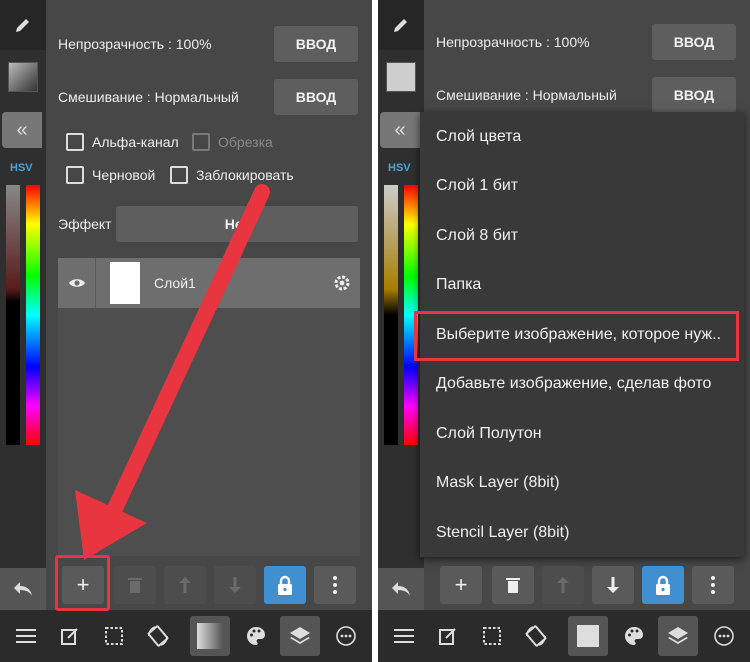 The height and width of the screenshot is (662, 750). I want to click on opacity-enter-button: ВВОД, so click(694, 42).